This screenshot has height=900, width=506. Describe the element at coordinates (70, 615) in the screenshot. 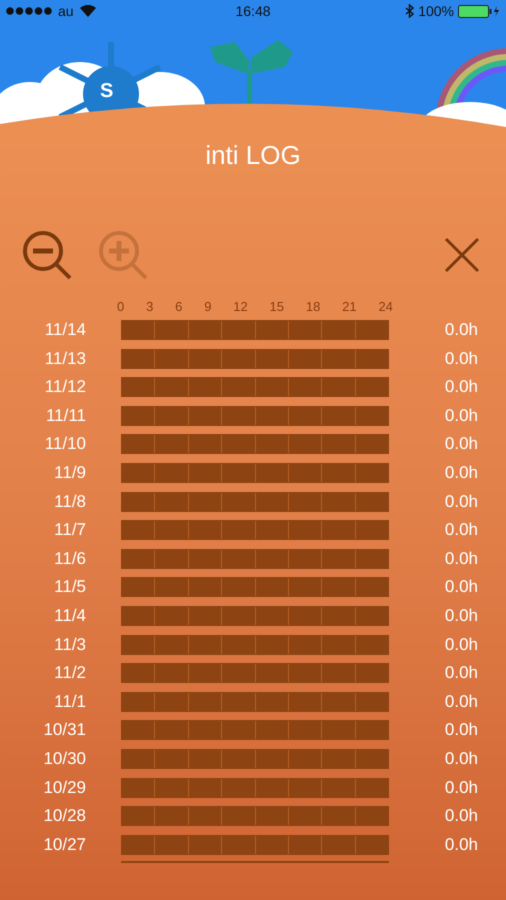

I see `date-label: 11/4` at that location.